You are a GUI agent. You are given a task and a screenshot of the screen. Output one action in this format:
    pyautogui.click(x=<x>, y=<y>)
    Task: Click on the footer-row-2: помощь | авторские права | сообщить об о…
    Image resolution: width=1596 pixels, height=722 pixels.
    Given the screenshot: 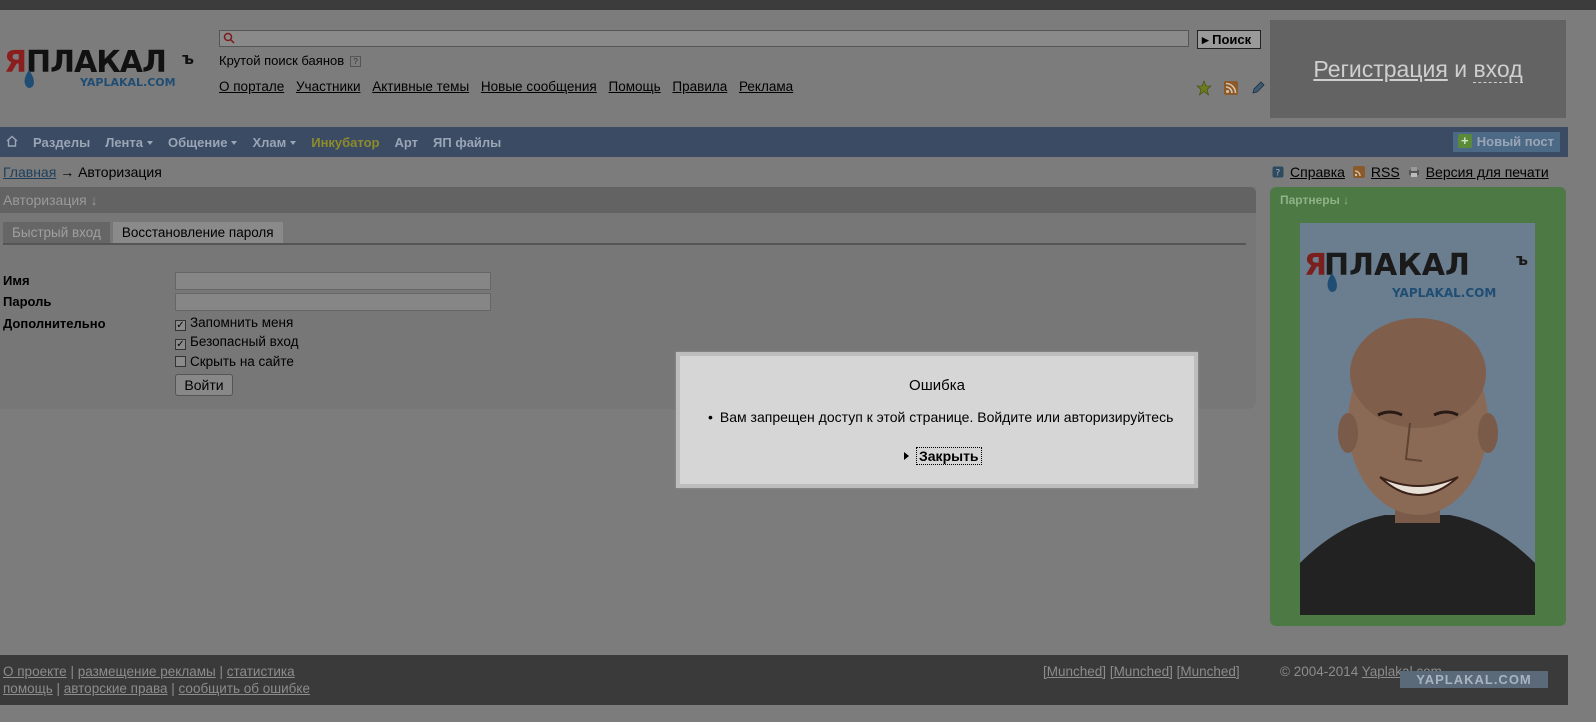 What is the action you would take?
    pyautogui.click(x=156, y=688)
    